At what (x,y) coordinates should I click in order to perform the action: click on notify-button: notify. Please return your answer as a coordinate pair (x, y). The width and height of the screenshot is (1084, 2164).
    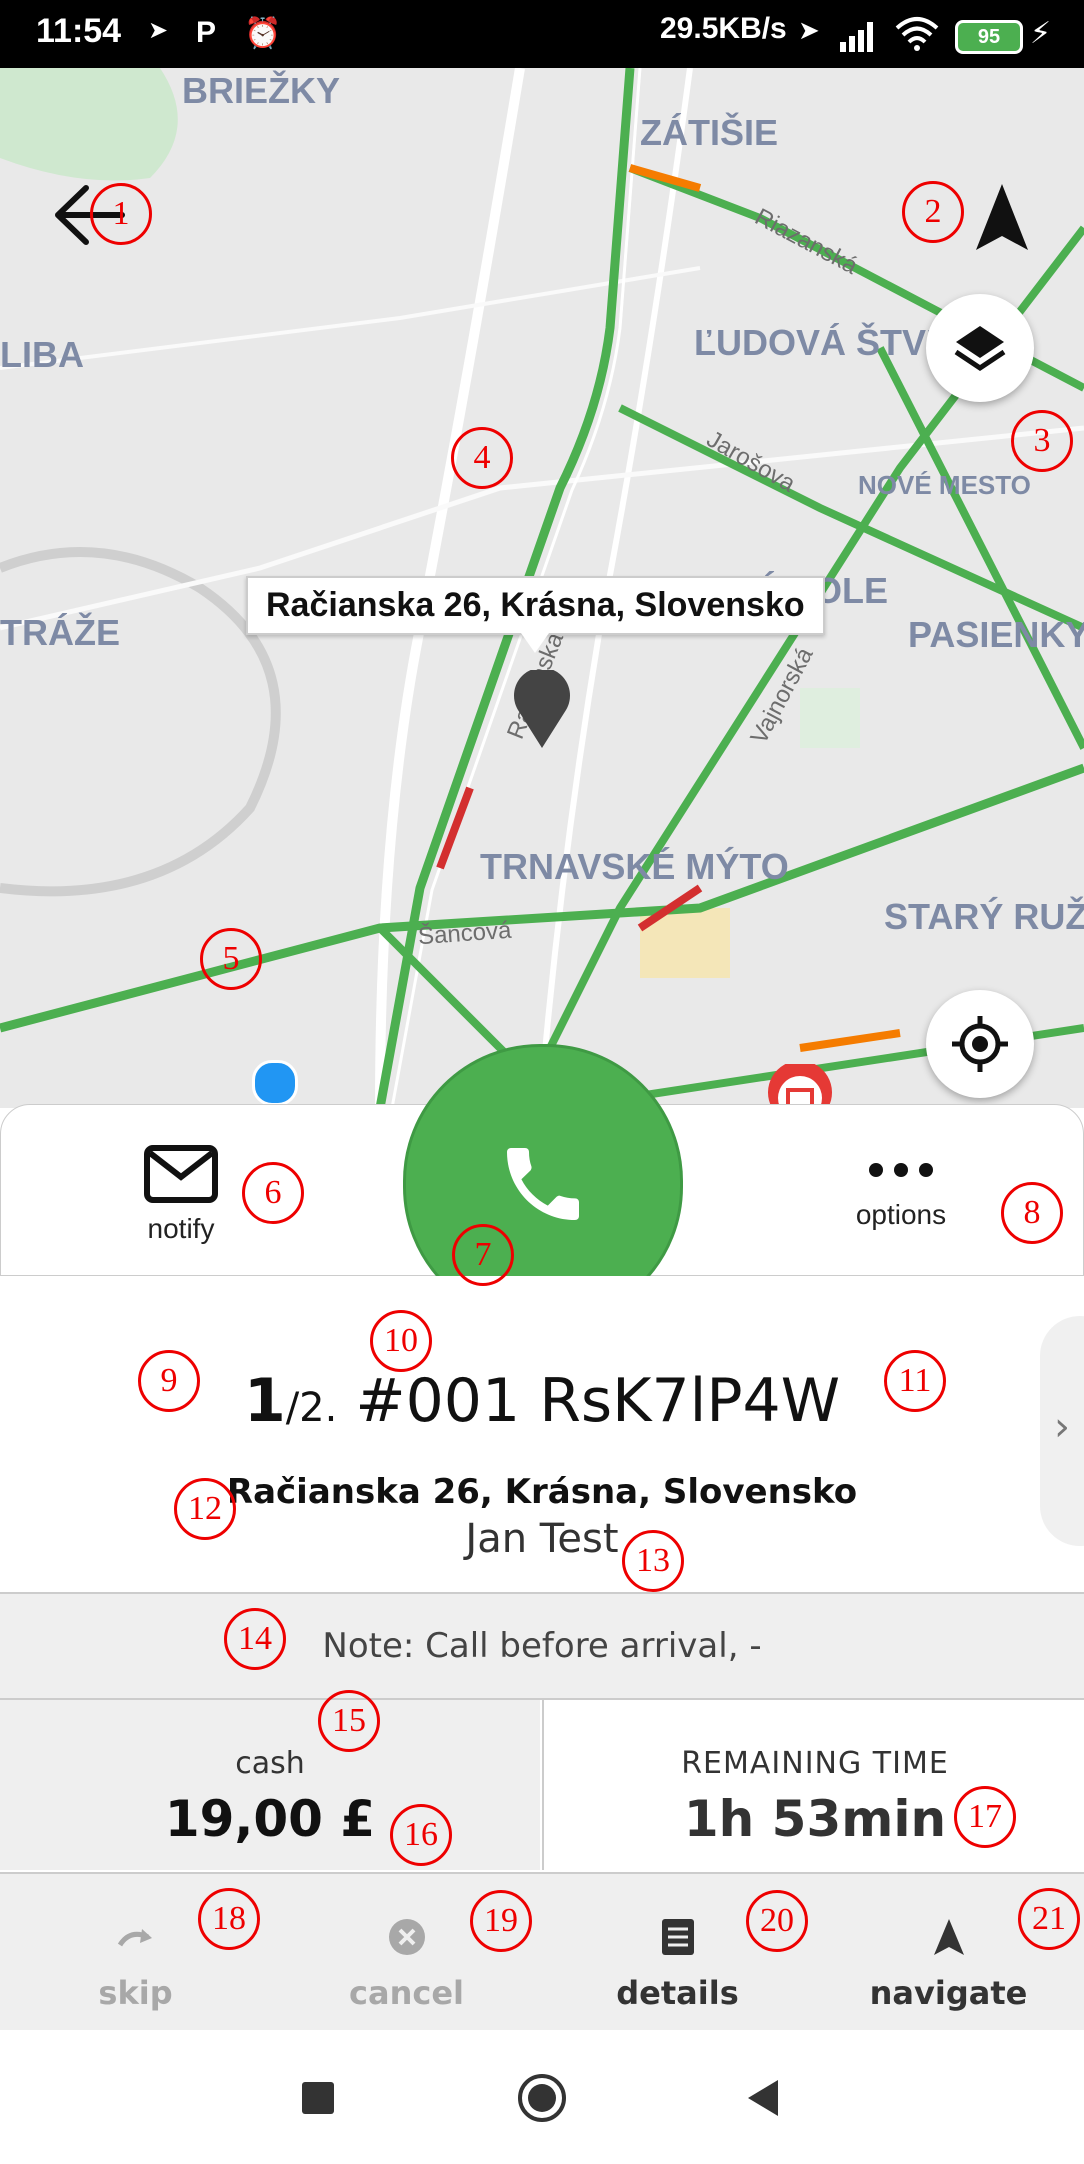
    Looking at the image, I should click on (181, 1200).